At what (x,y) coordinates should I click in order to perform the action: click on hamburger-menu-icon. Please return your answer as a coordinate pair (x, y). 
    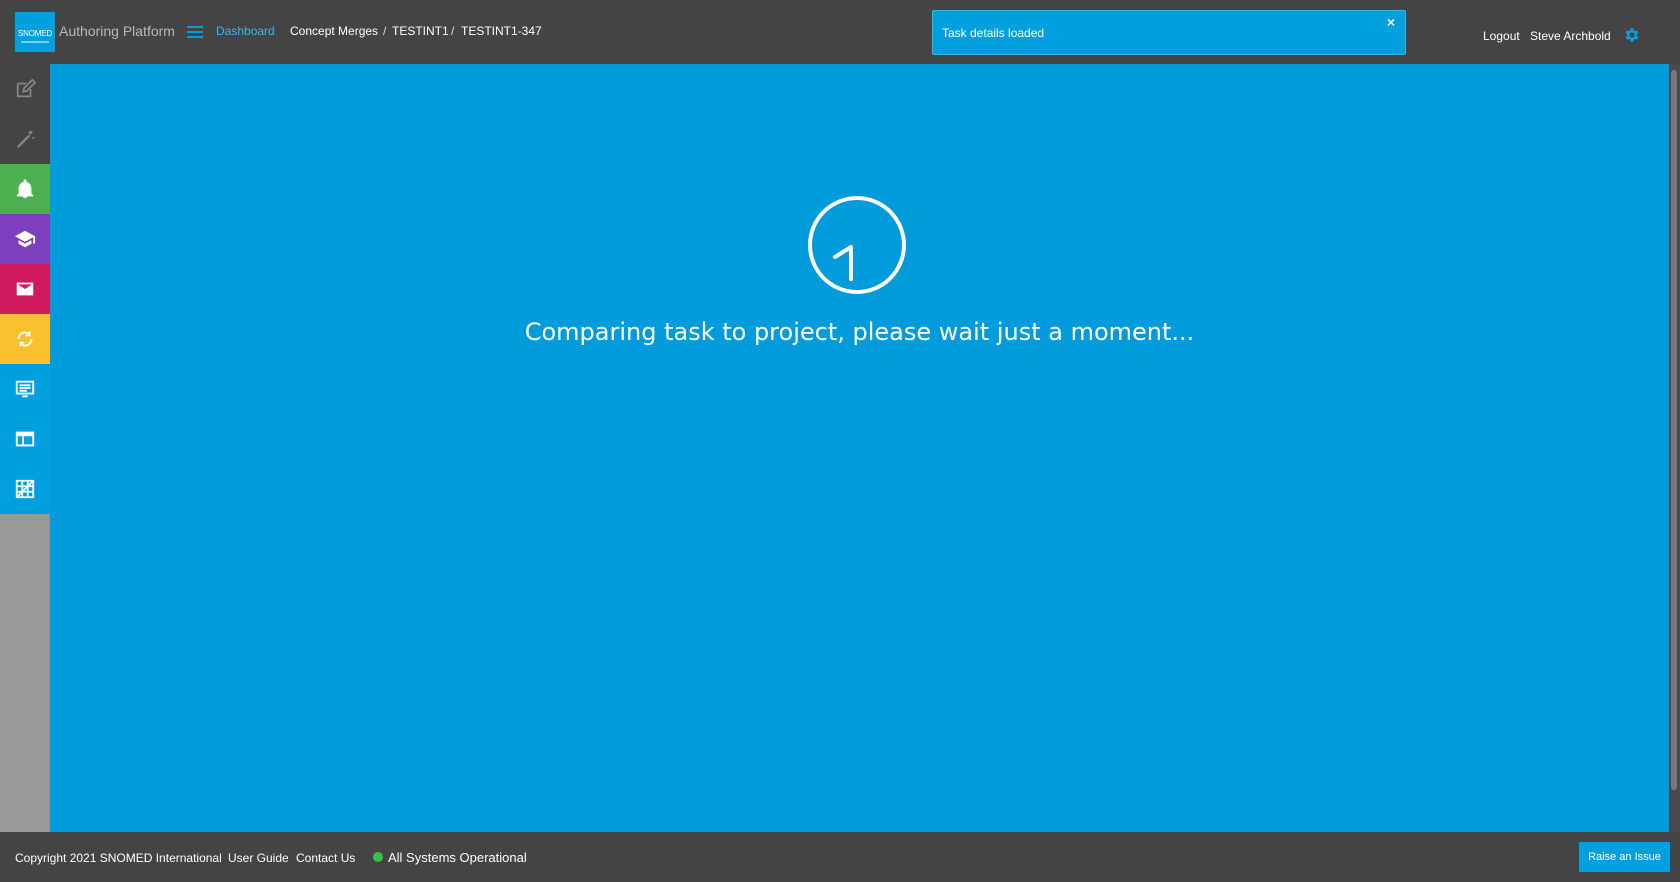
    Looking at the image, I should click on (195, 32).